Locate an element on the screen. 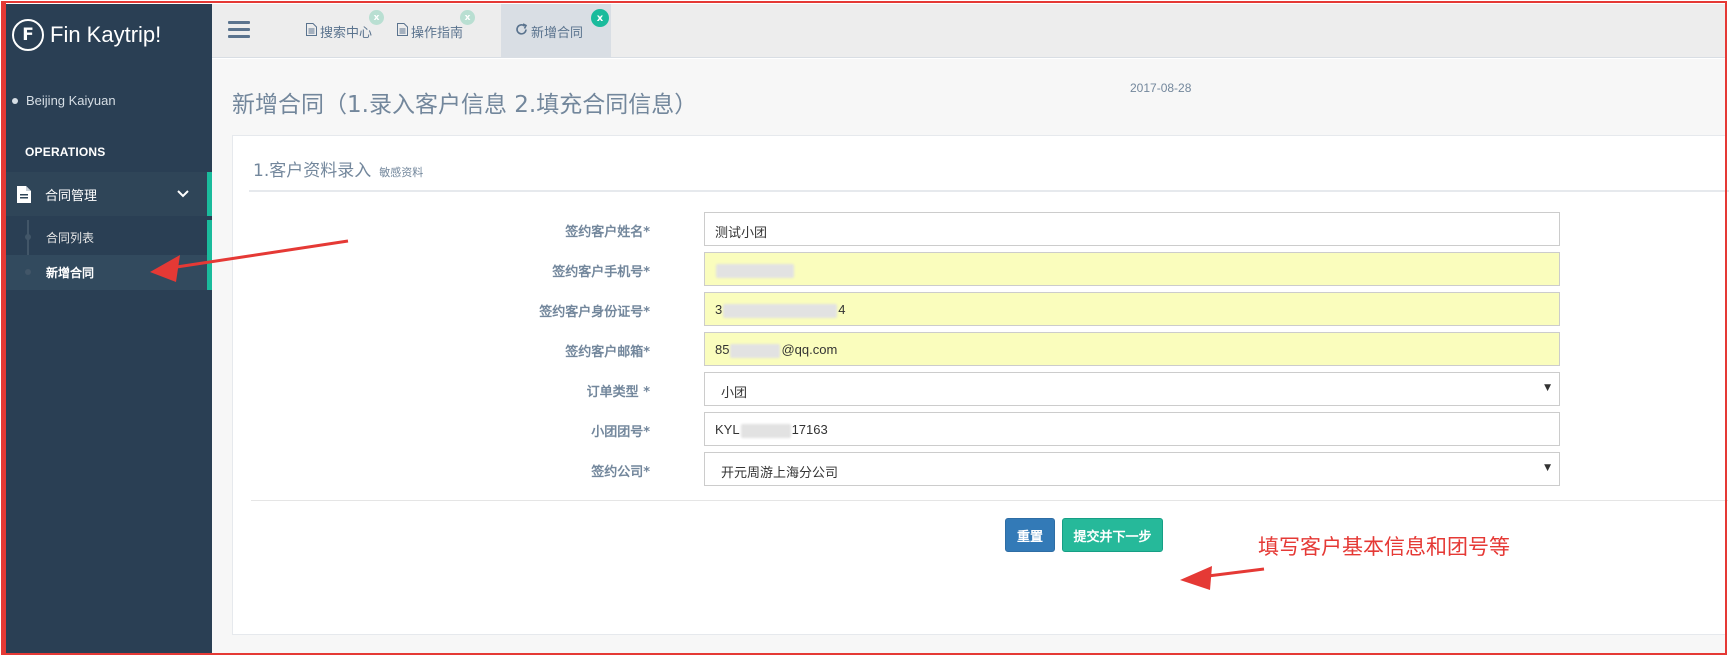 This screenshot has width=1729, height=657. sidebar-item-contract-management: 合同管理 is located at coordinates (109, 194).